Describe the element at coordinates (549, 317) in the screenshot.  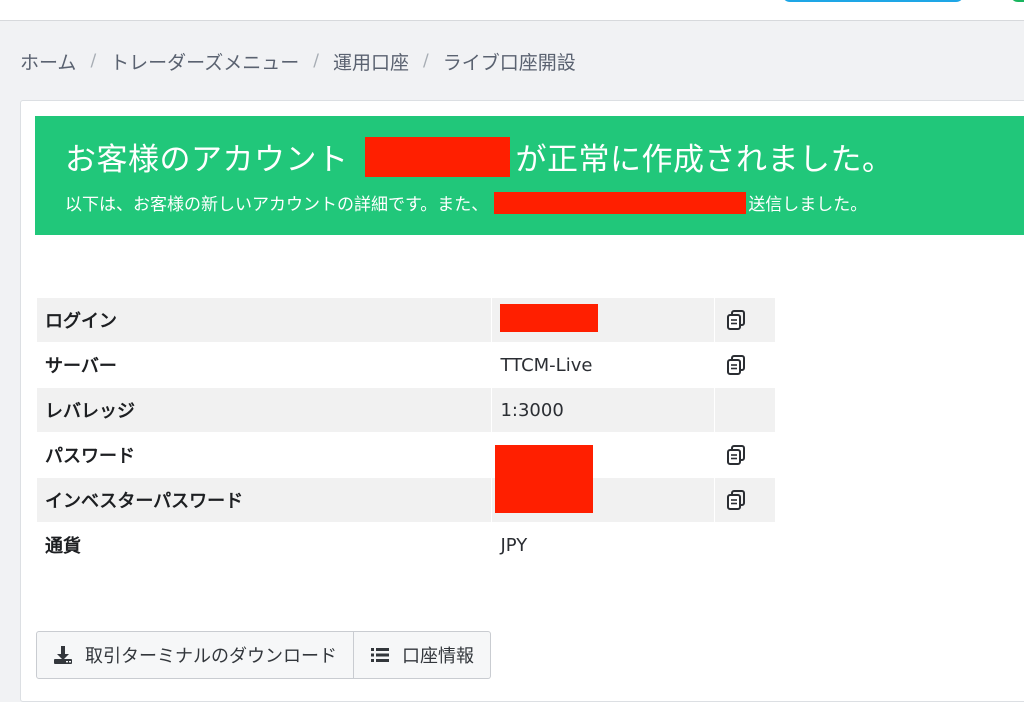
I see `redacted-login` at that location.